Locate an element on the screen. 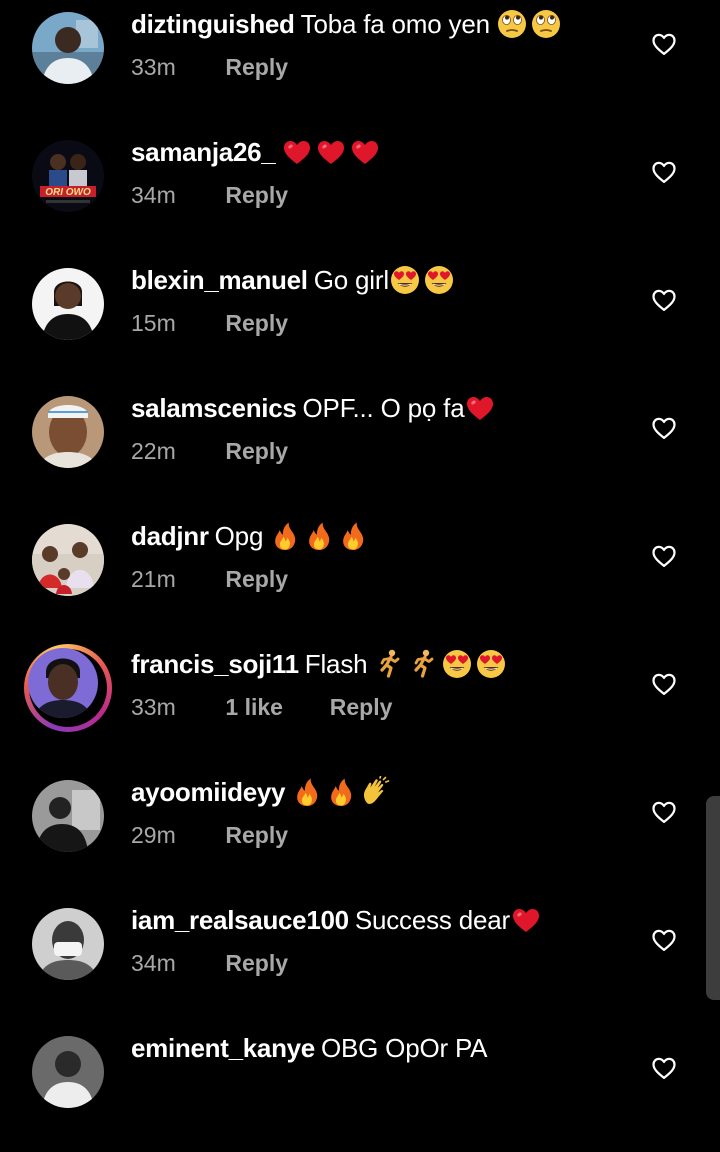  comment-line: eminent_kanye OBG OpOr PA is located at coordinates (312, 1048).